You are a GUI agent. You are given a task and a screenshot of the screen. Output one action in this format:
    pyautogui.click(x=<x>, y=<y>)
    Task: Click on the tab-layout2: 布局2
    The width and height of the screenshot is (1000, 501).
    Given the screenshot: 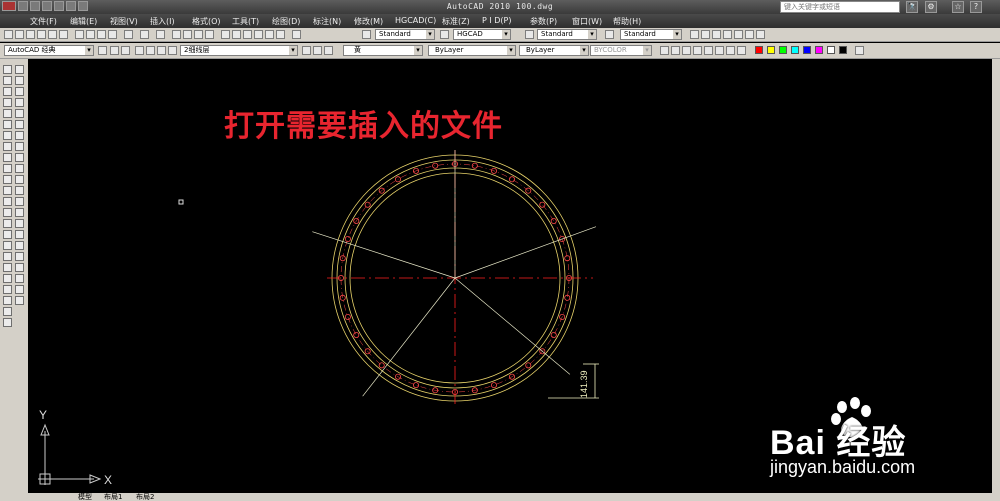 What is the action you would take?
    pyautogui.click(x=145, y=497)
    